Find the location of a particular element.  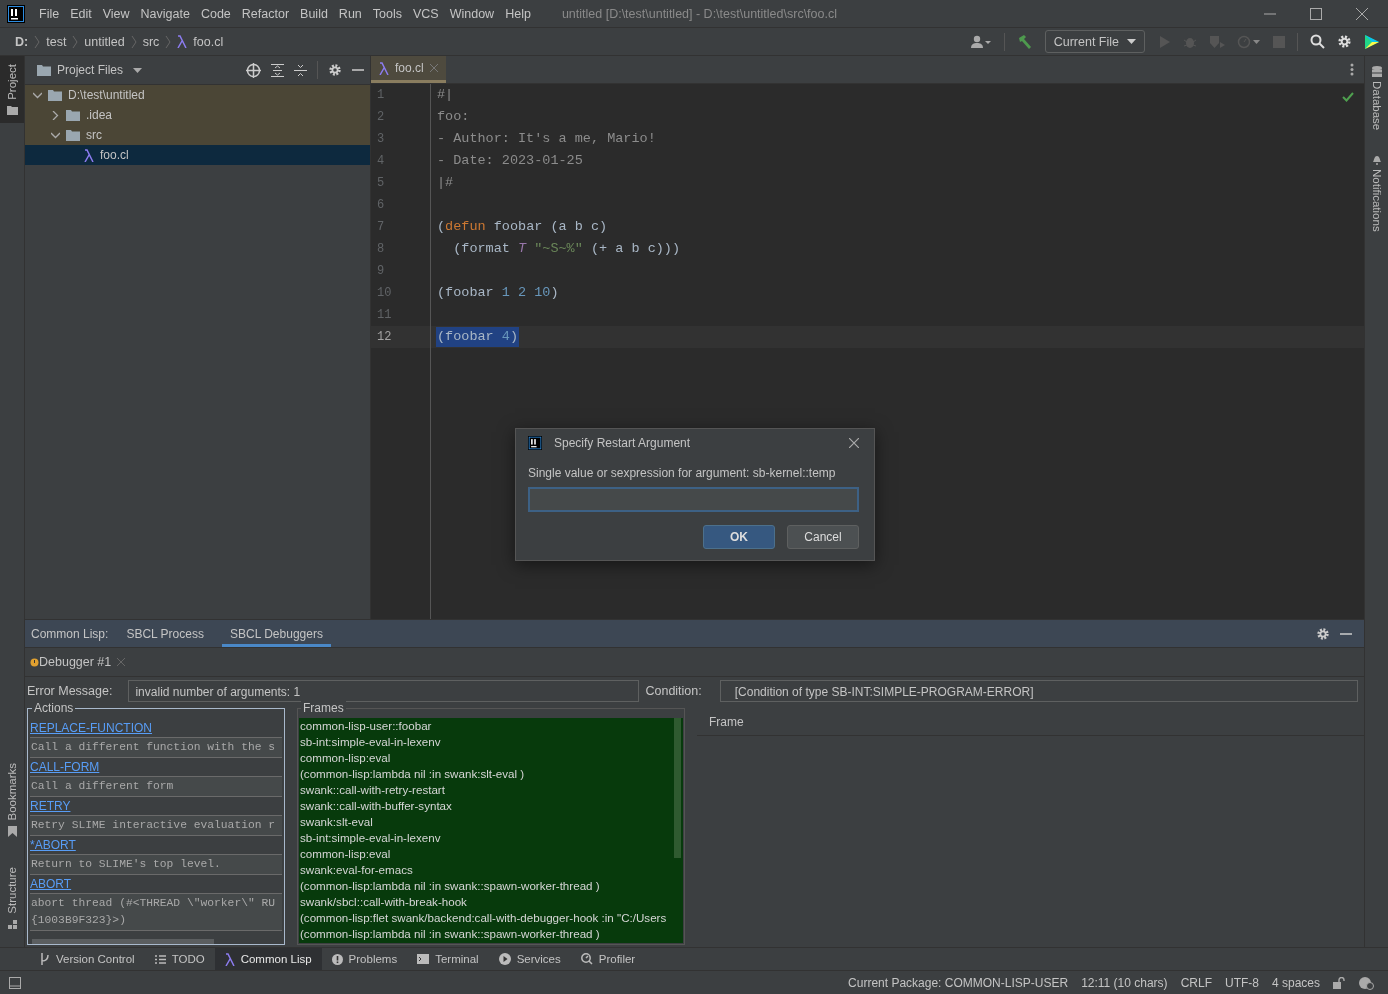

view-selector: Project Files is located at coordinates (90, 70).